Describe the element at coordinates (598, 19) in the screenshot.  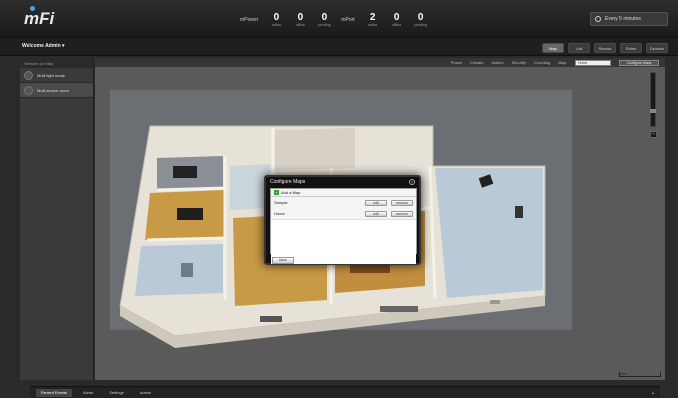
I see `clock-icon` at that location.